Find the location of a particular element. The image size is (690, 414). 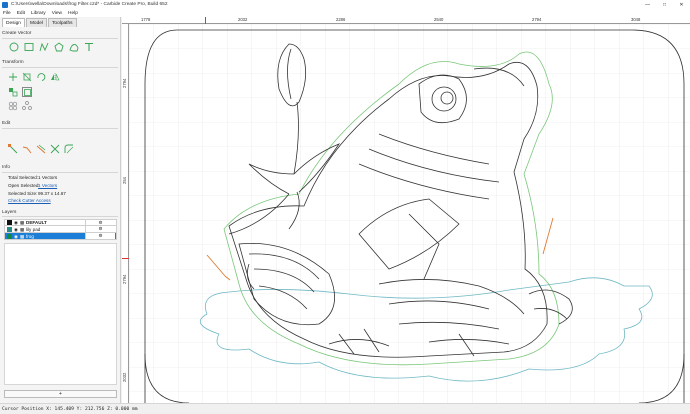

move-icon is located at coordinates (13, 77).